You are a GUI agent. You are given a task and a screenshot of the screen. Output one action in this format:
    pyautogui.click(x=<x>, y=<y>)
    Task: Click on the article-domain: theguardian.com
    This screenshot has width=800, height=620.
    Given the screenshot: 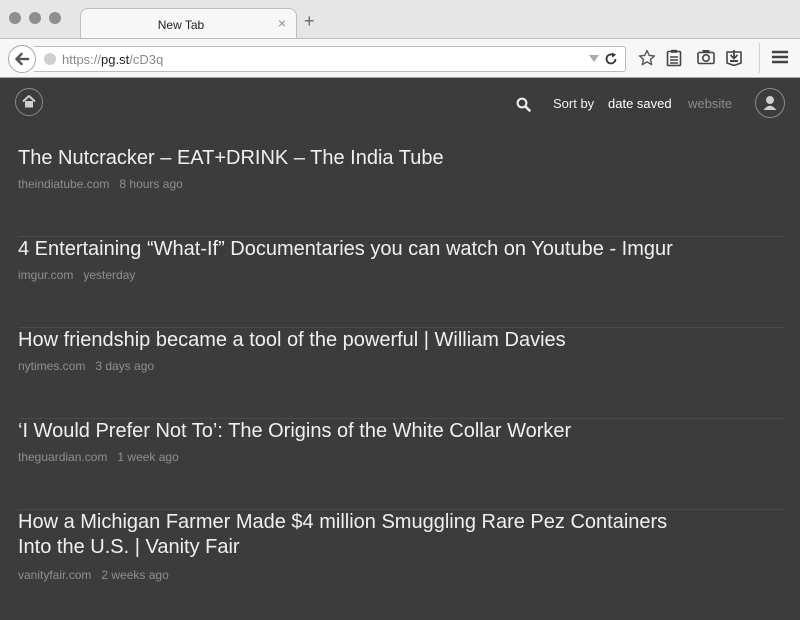 What is the action you would take?
    pyautogui.click(x=63, y=457)
    